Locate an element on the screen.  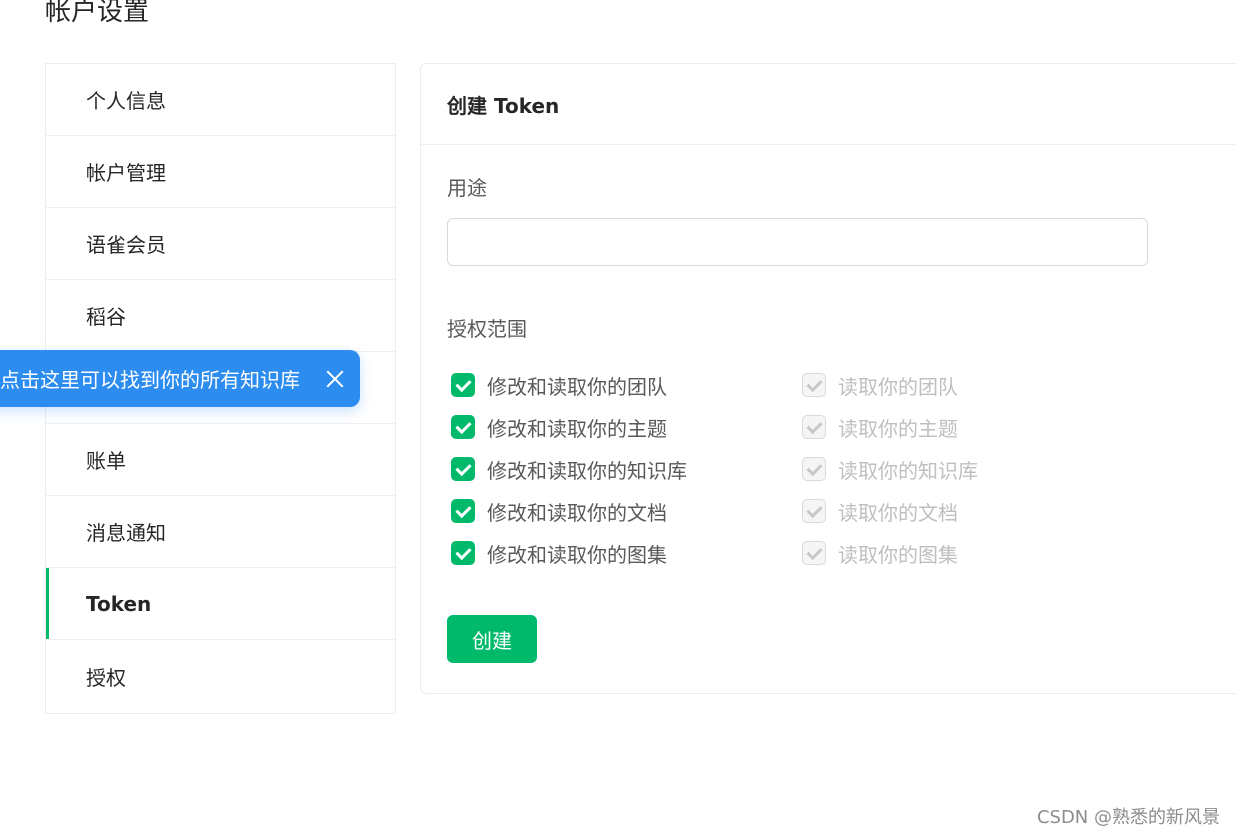
permission-row-topic: 修改和读取你的主题 读取你的主题 is located at coordinates (802, 427).